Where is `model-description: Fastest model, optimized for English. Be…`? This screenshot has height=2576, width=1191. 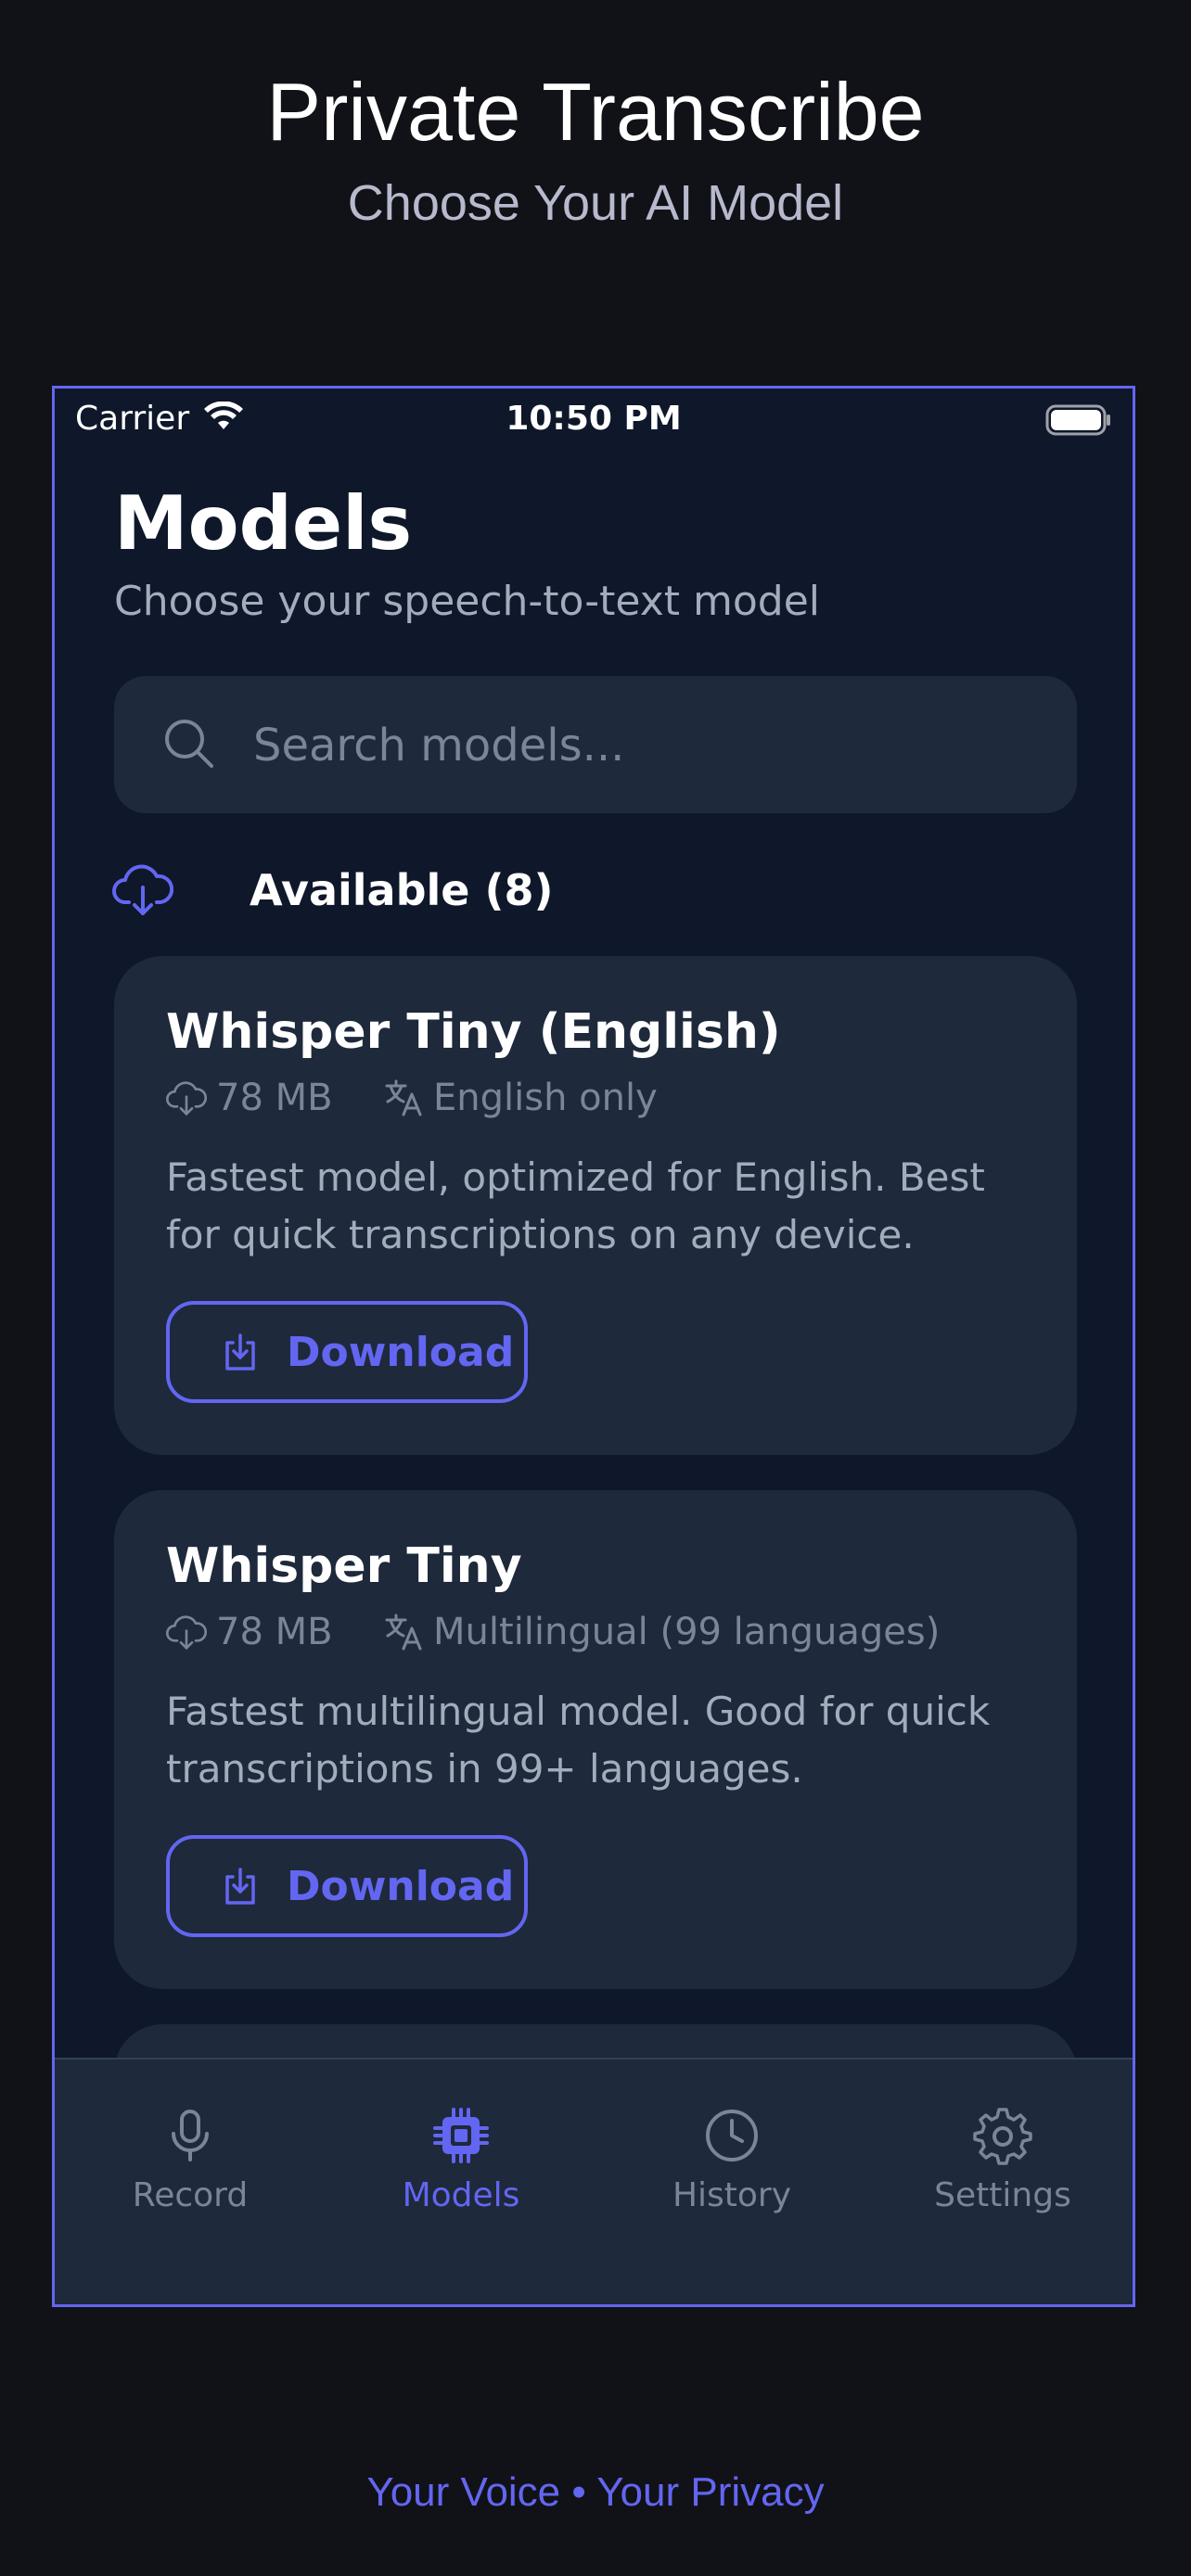 model-description: Fastest model, optimized for English. Be… is located at coordinates (575, 1205).